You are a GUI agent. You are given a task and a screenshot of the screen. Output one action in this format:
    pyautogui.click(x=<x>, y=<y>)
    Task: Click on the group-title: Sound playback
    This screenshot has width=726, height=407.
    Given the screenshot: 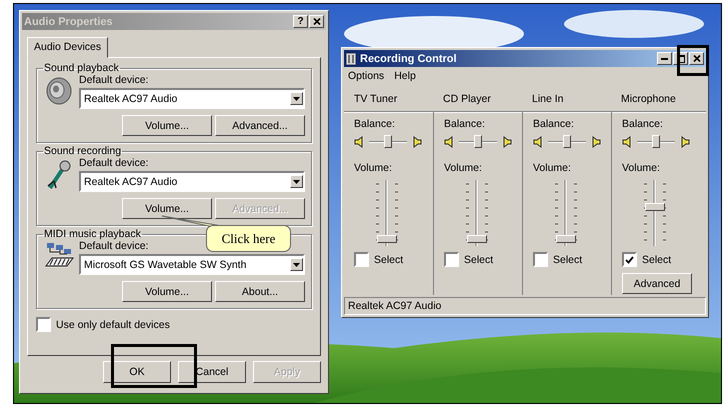 What is the action you would take?
    pyautogui.click(x=81, y=68)
    